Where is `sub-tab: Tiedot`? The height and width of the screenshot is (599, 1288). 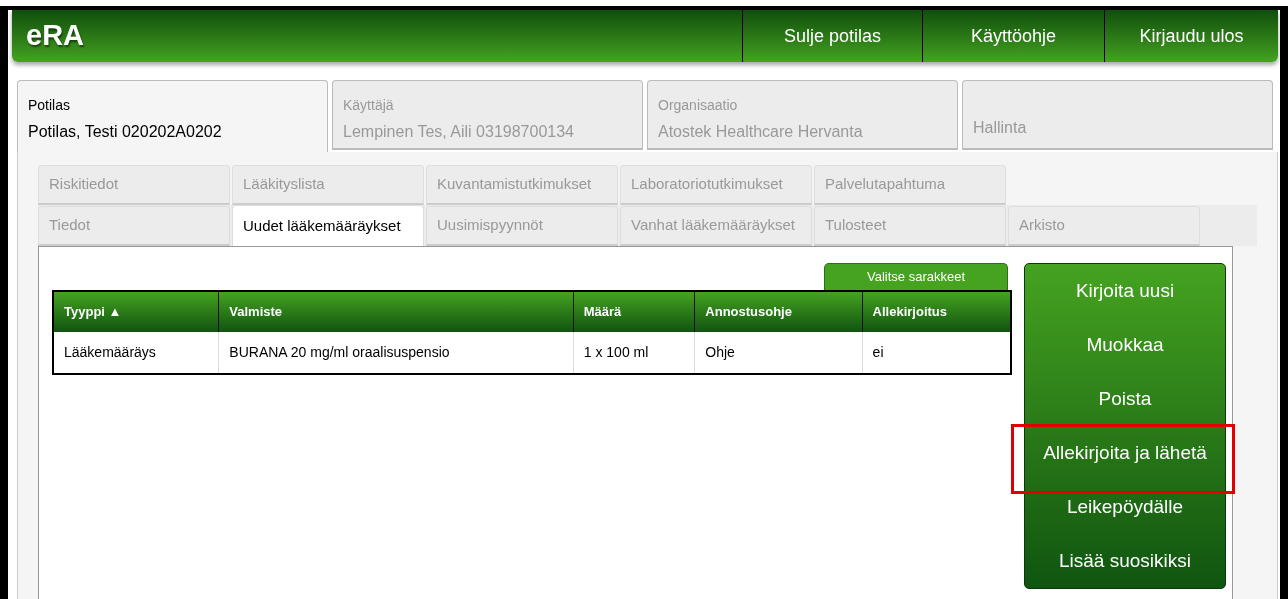 sub-tab: Tiedot is located at coordinates (134, 226).